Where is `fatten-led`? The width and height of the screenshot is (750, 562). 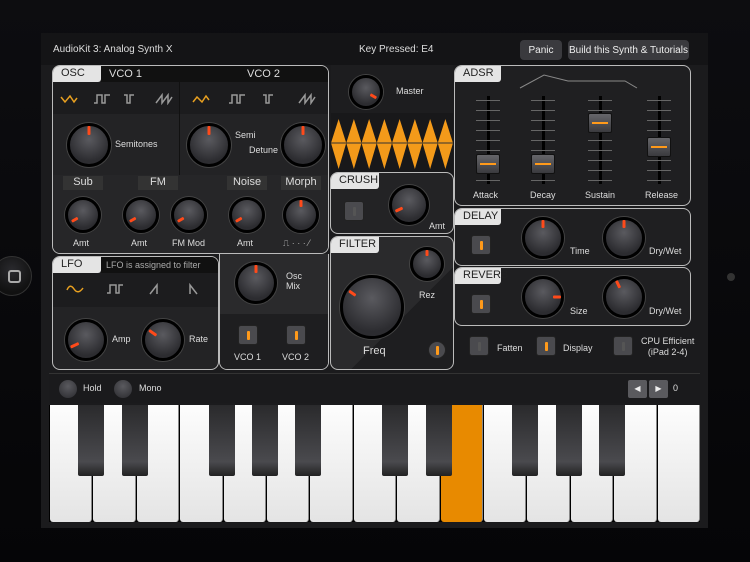
fatten-led is located at coordinates (479, 346).